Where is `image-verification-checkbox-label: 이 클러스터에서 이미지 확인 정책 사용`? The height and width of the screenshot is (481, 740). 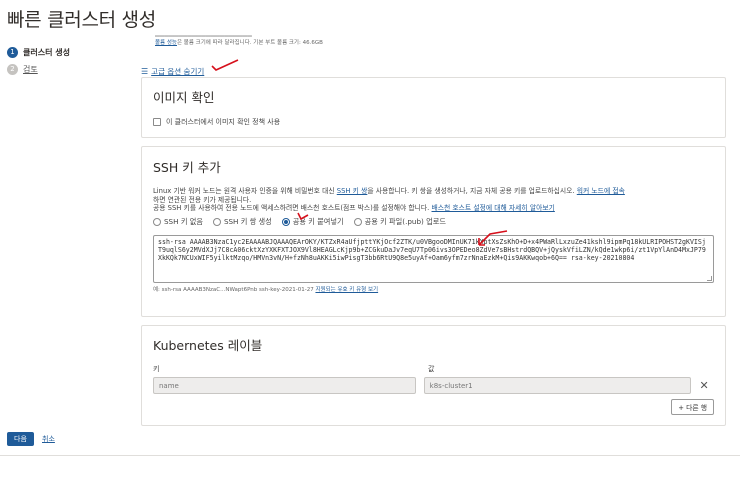 image-verification-checkbox-label: 이 클러스터에서 이미지 확인 정책 사용 is located at coordinates (223, 122).